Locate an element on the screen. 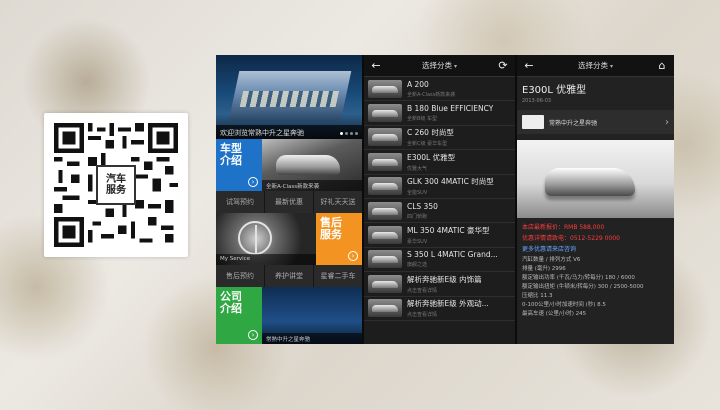  item-title: CLS 350 is located at coordinates (422, 206).